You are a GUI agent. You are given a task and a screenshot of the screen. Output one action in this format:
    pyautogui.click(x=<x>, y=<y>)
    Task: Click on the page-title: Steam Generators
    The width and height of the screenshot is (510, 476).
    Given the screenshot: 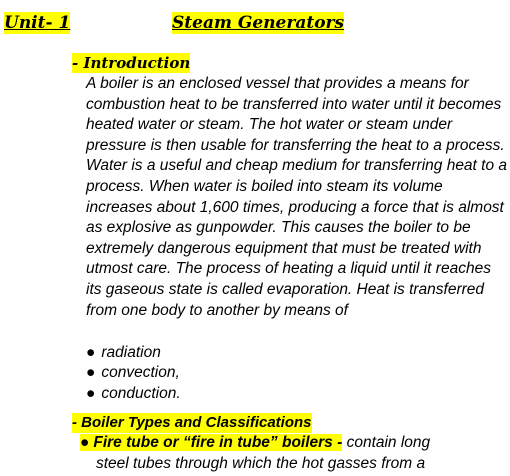 What is the action you would take?
    pyautogui.click(x=258, y=23)
    